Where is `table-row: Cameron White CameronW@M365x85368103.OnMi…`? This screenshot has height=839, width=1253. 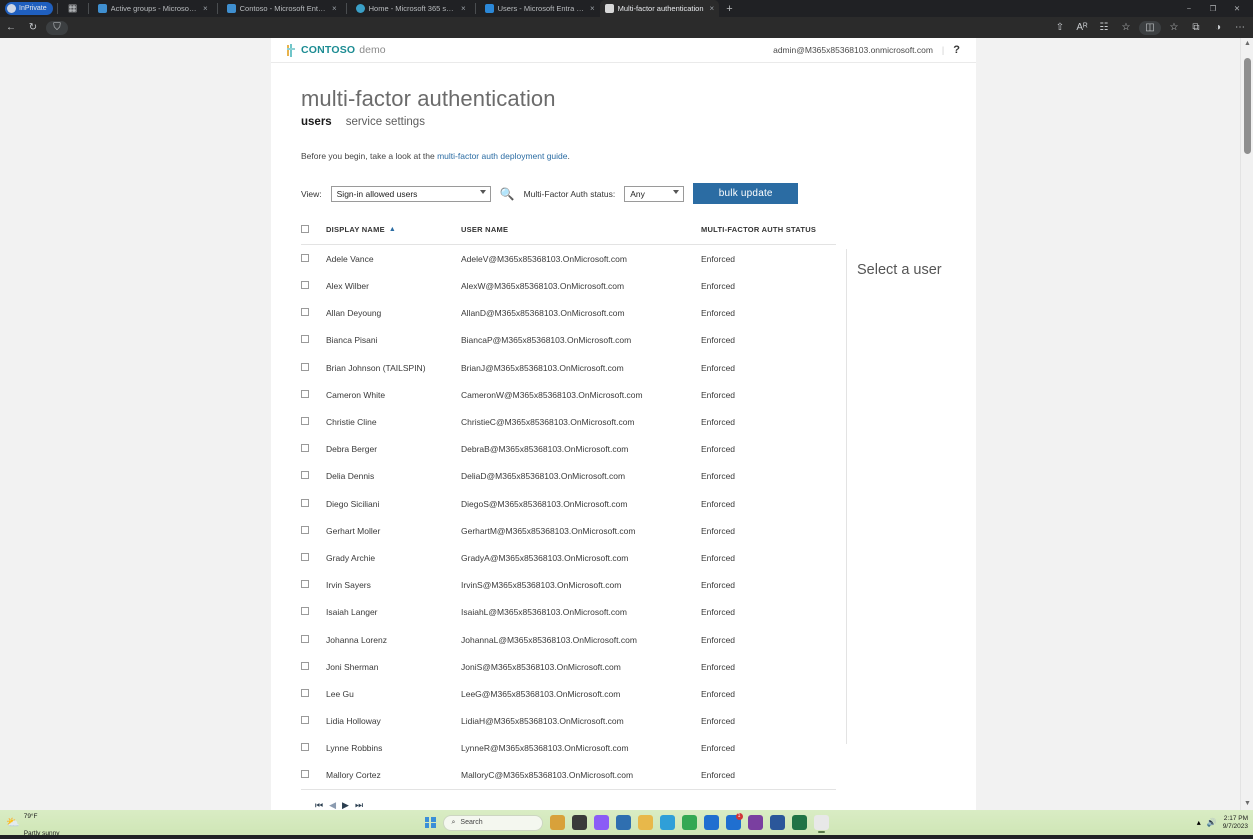 table-row: Cameron White CameronW@M365x85368103.OnMi… is located at coordinates (568, 394).